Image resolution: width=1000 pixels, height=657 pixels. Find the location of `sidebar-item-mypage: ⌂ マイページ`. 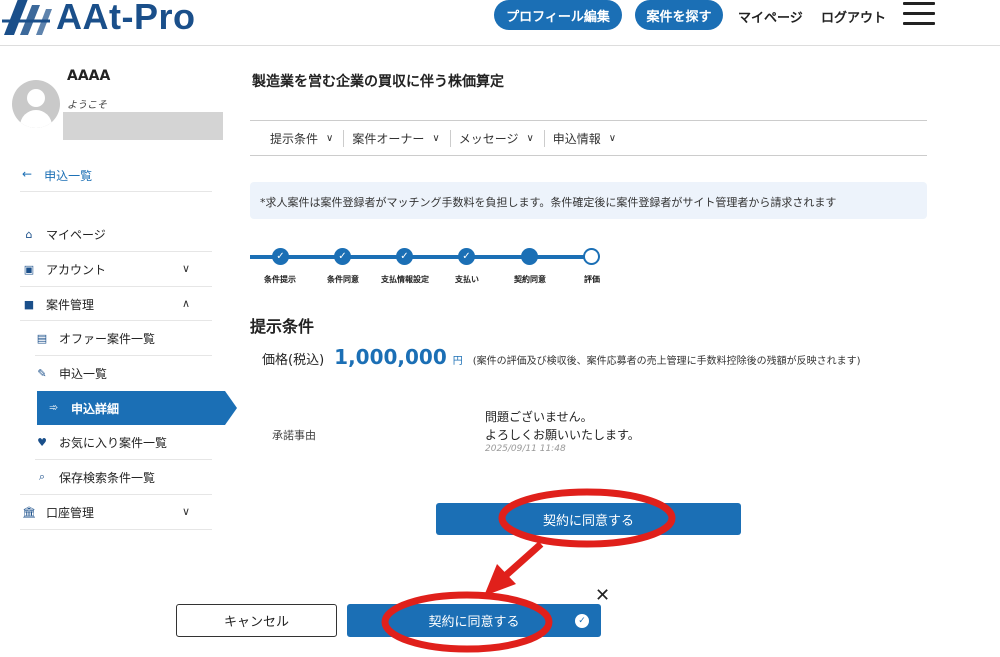

sidebar-item-mypage: ⌂ マイページ is located at coordinates (117, 234).